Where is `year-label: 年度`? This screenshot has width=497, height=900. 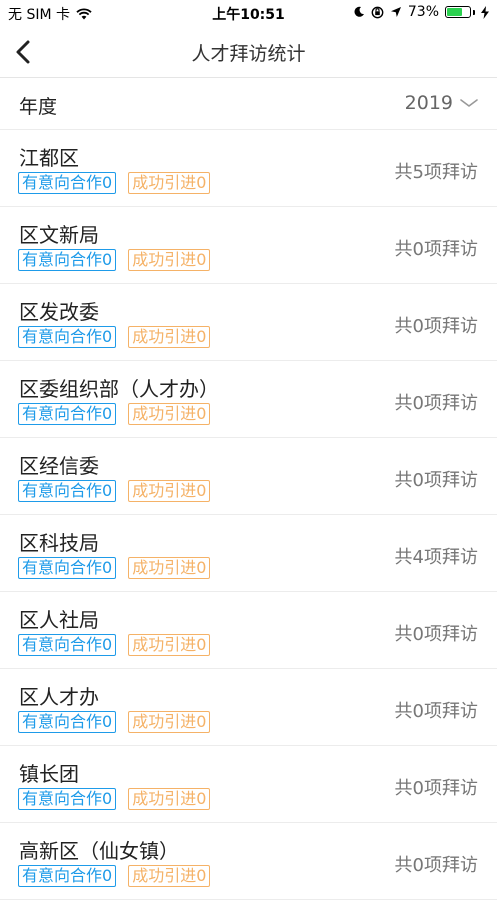 year-label: 年度 is located at coordinates (38, 107).